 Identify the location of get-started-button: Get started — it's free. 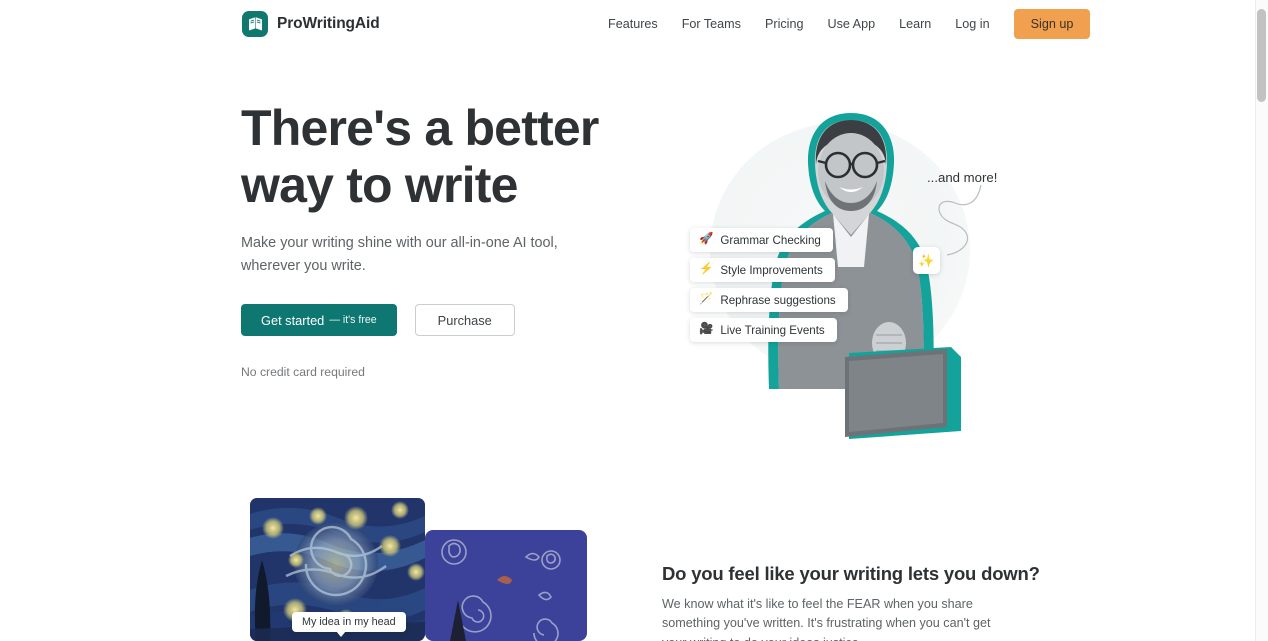
(319, 320).